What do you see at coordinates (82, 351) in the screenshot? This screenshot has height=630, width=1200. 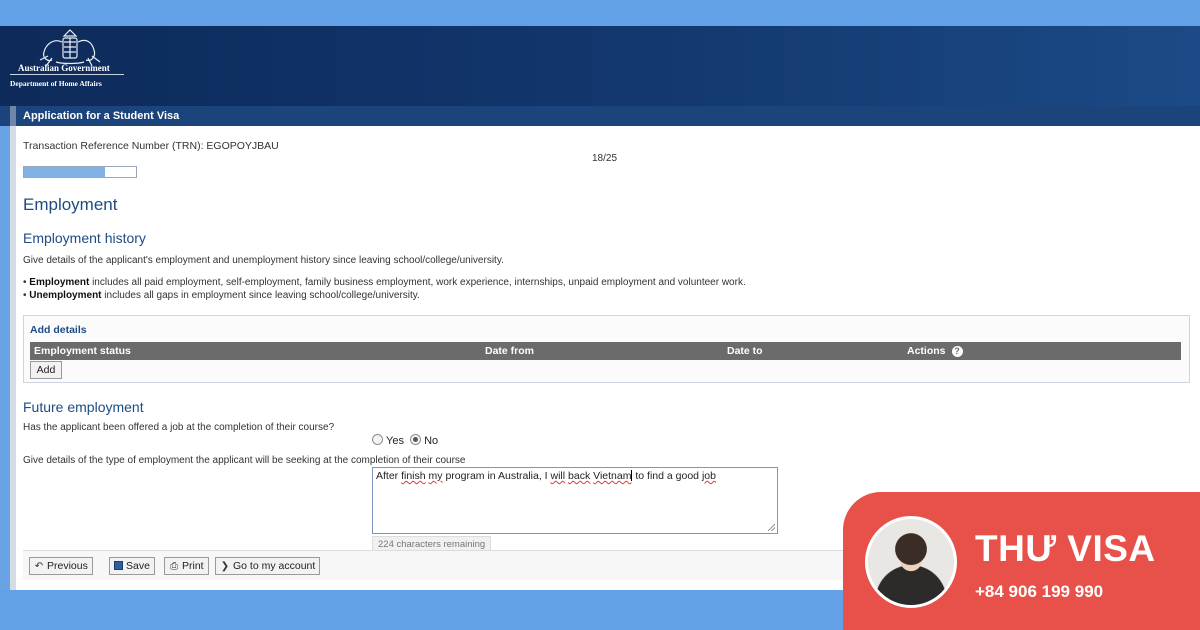 I see `column-employment-status: Employment status` at bounding box center [82, 351].